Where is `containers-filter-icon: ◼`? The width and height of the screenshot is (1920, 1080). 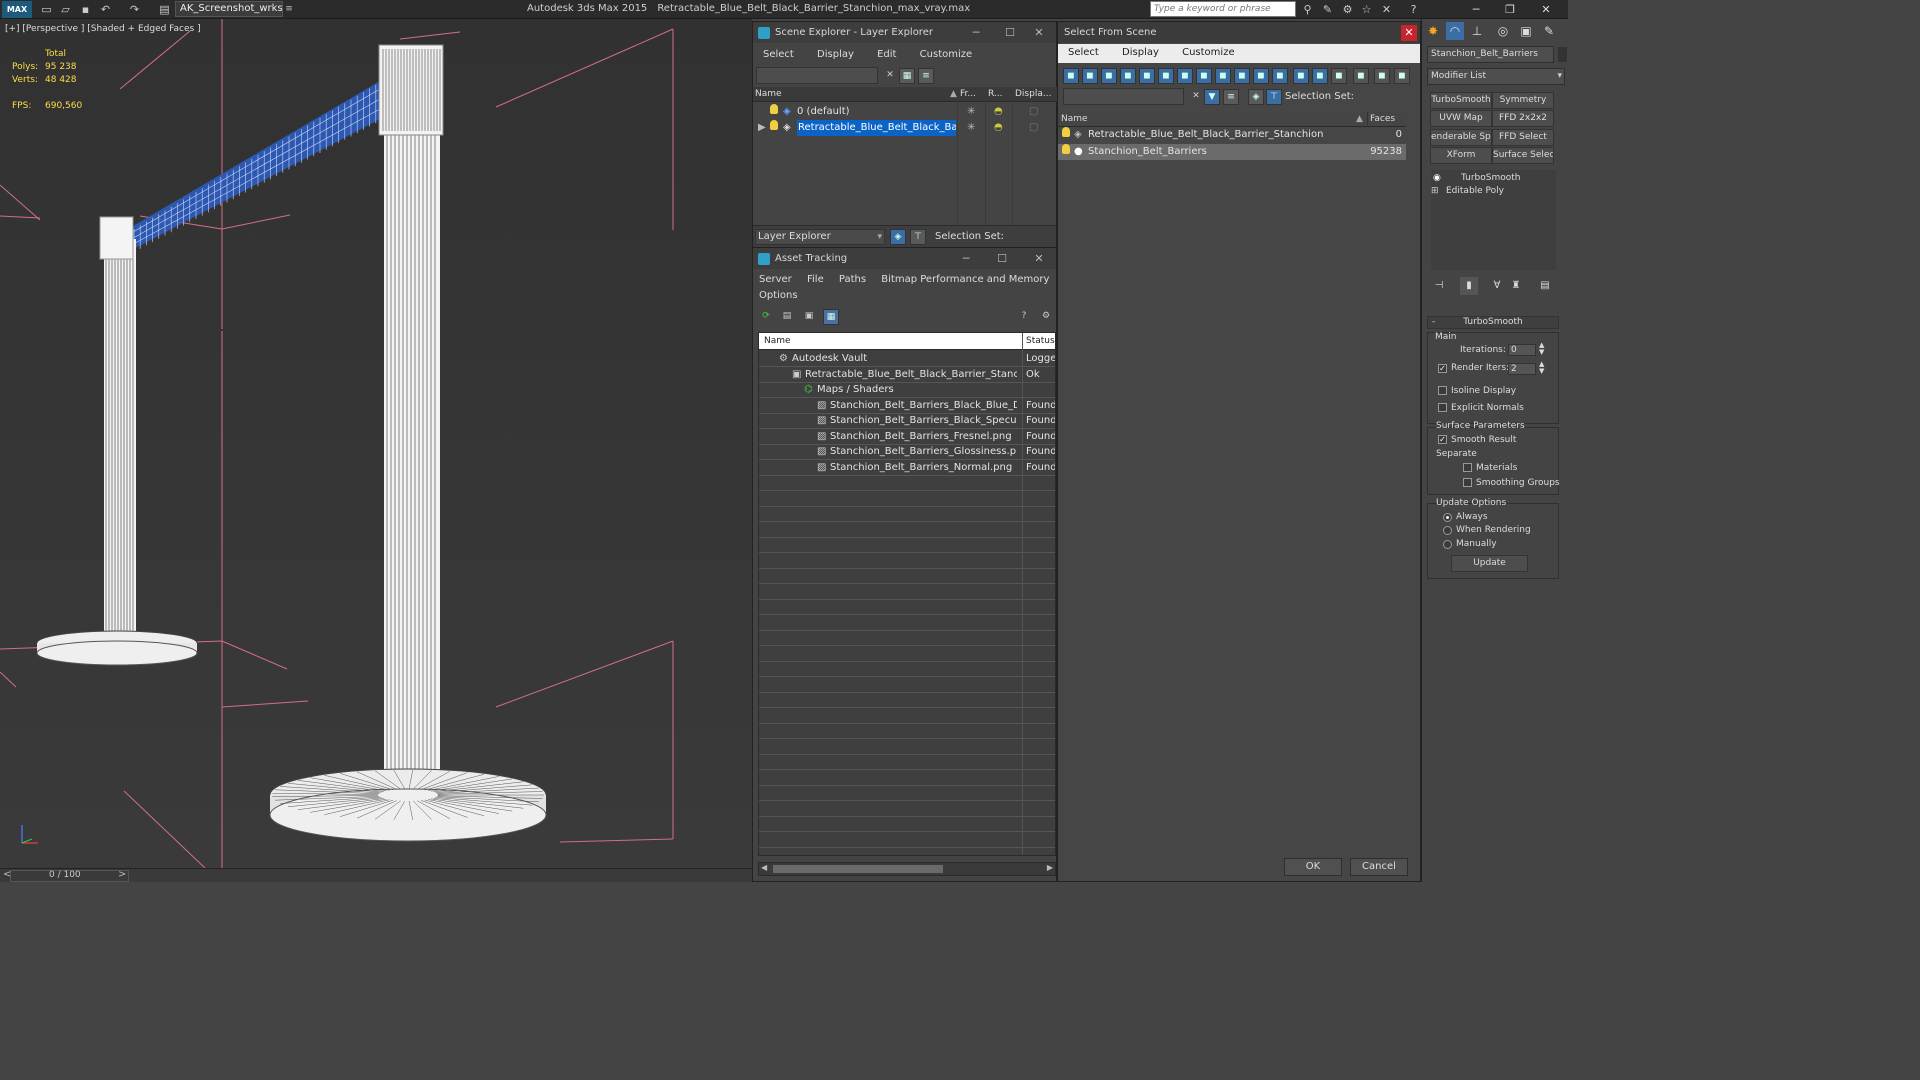
containers-filter-icon: ◼ is located at coordinates (1242, 76).